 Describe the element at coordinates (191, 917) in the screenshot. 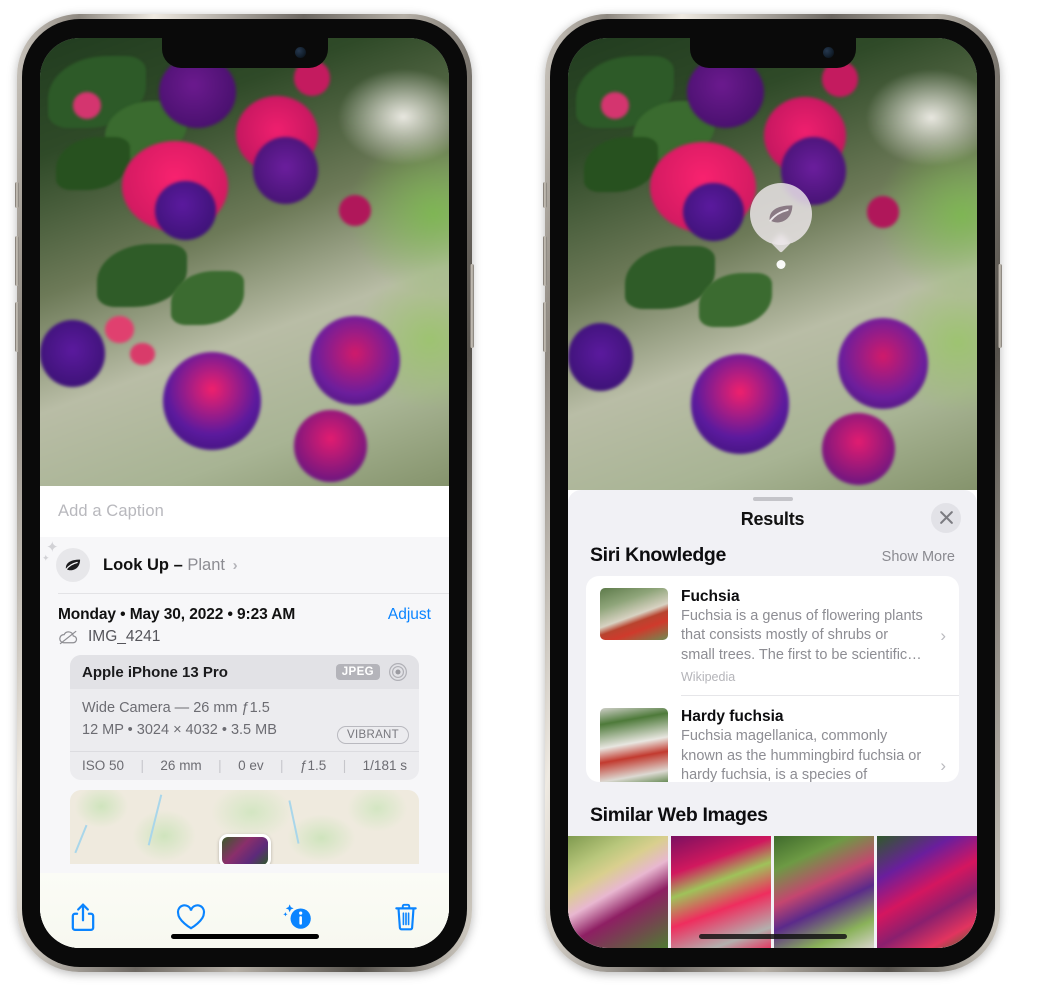

I see `favorite-button` at that location.